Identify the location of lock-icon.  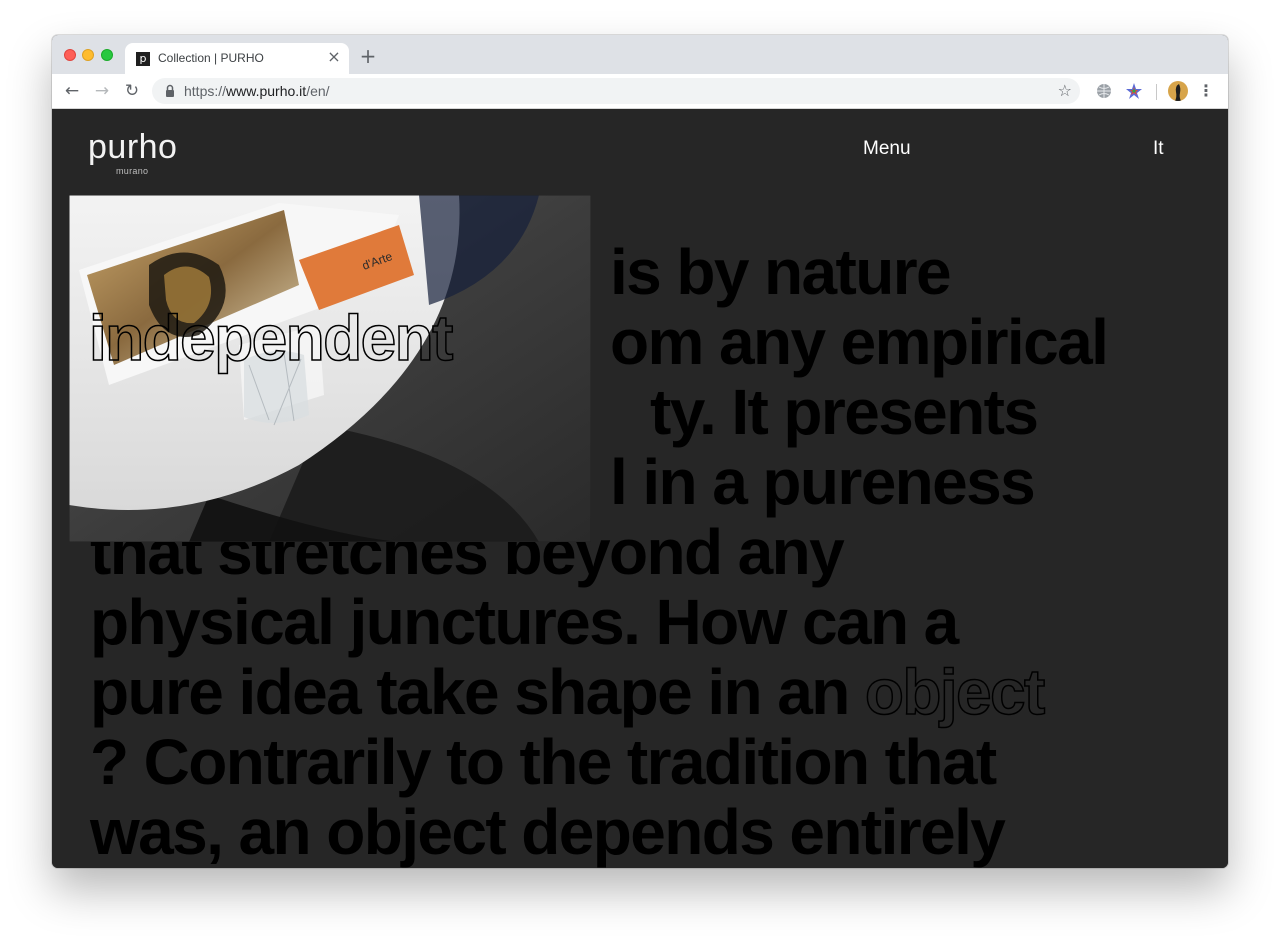
(170, 90).